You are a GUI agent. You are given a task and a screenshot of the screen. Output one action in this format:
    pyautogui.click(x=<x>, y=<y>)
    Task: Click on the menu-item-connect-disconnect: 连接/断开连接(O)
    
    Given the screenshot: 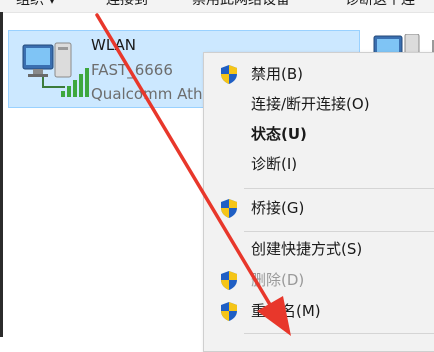 What is the action you would take?
    pyautogui.click(x=319, y=104)
    